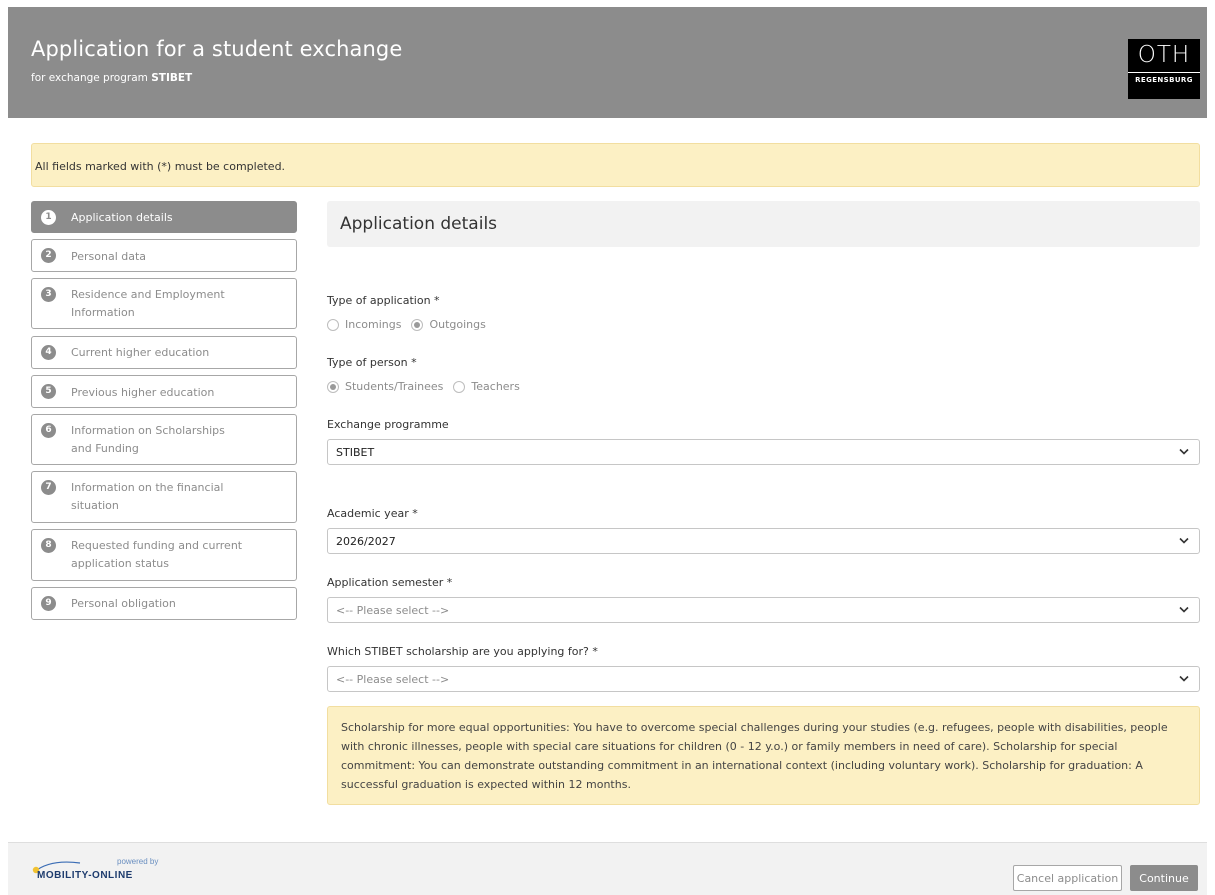 The image size is (1215, 895). I want to click on powered-by-text: powered by, so click(138, 861).